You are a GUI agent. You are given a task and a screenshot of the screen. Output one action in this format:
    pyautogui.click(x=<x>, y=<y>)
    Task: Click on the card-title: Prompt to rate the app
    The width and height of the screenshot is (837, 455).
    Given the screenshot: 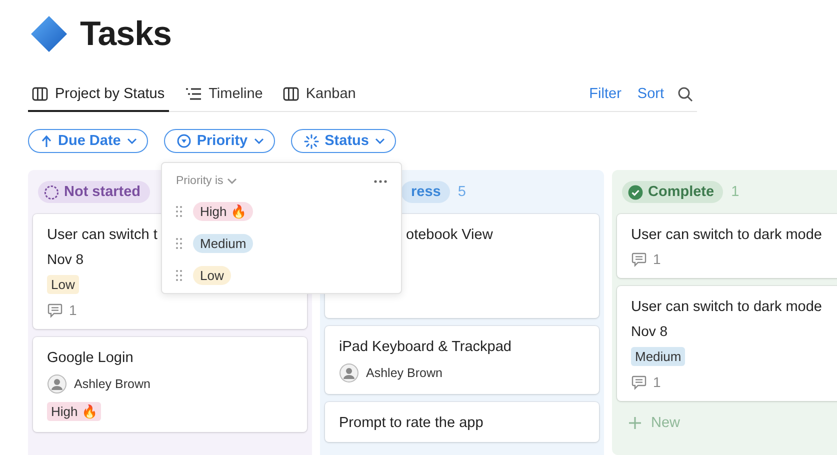 What is the action you would take?
    pyautogui.click(x=411, y=423)
    